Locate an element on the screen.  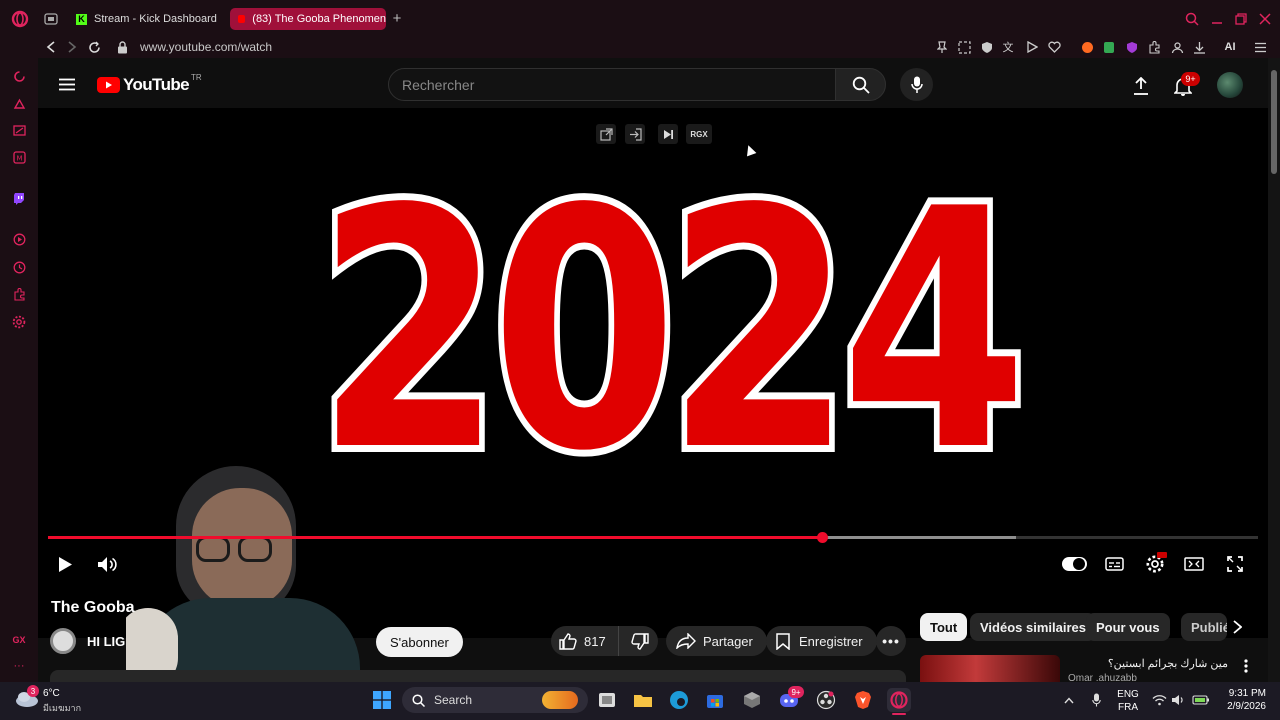
upload-icon is located at coordinates (1141, 86).